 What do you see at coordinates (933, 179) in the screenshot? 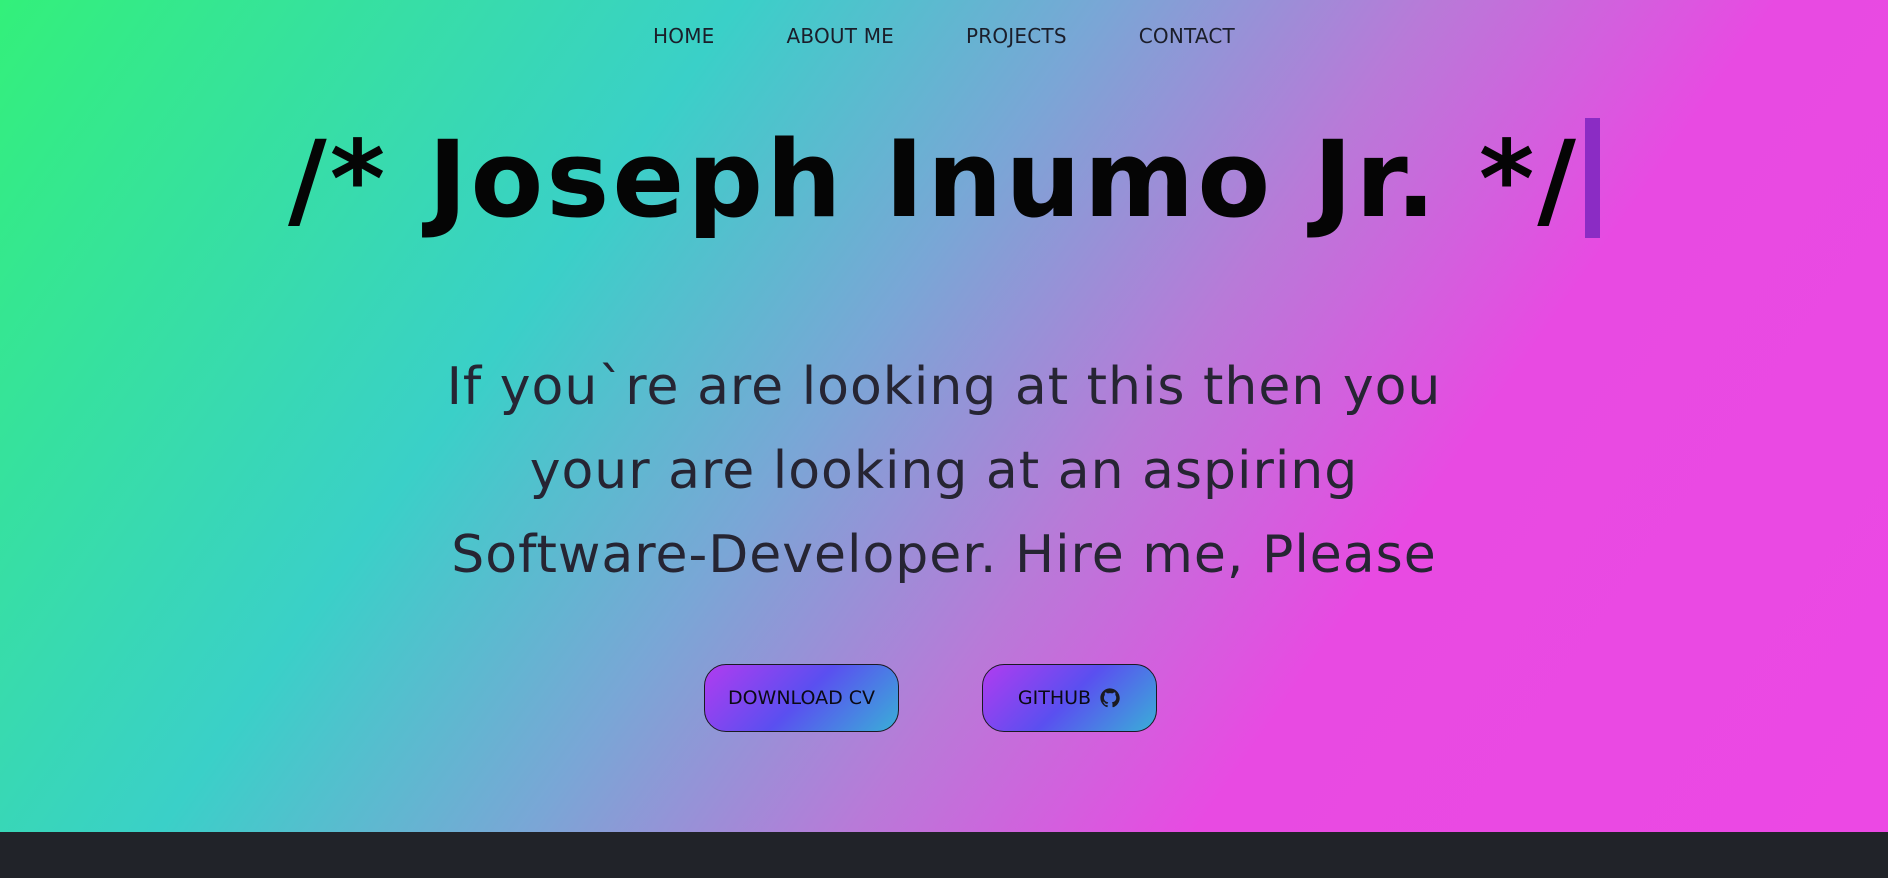
I see `title-text: /* Joseph Inumo Jr. */` at bounding box center [933, 179].